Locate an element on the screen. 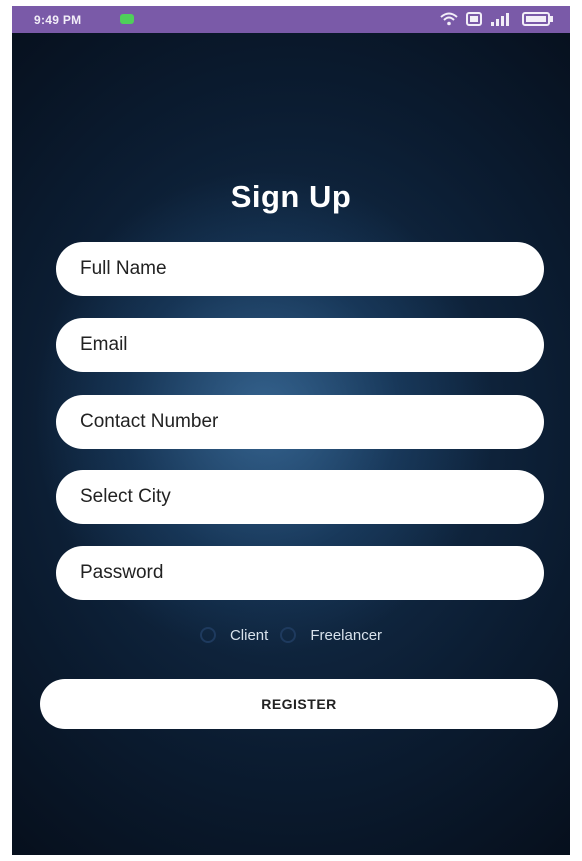  role-client-radio: Client is located at coordinates (234, 635).